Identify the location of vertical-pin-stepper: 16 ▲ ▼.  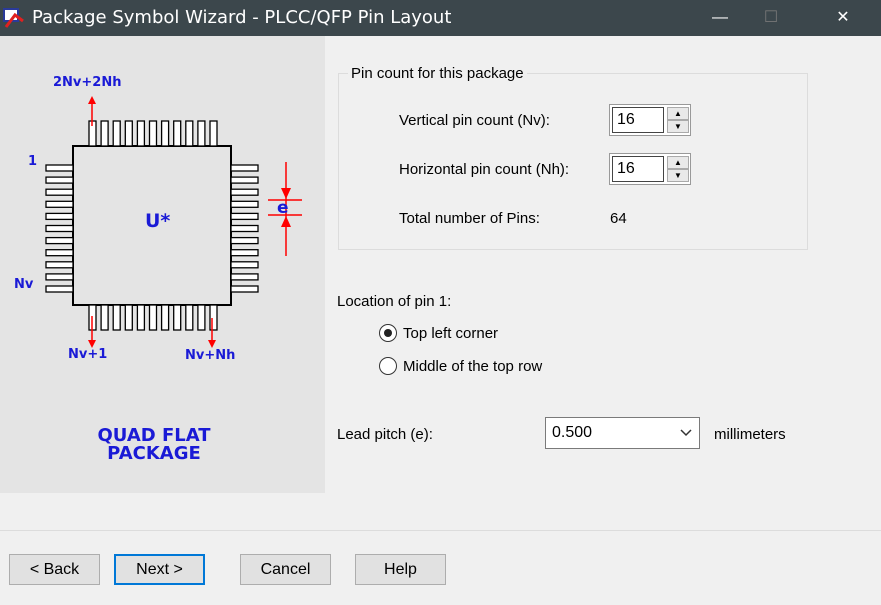
(650, 120).